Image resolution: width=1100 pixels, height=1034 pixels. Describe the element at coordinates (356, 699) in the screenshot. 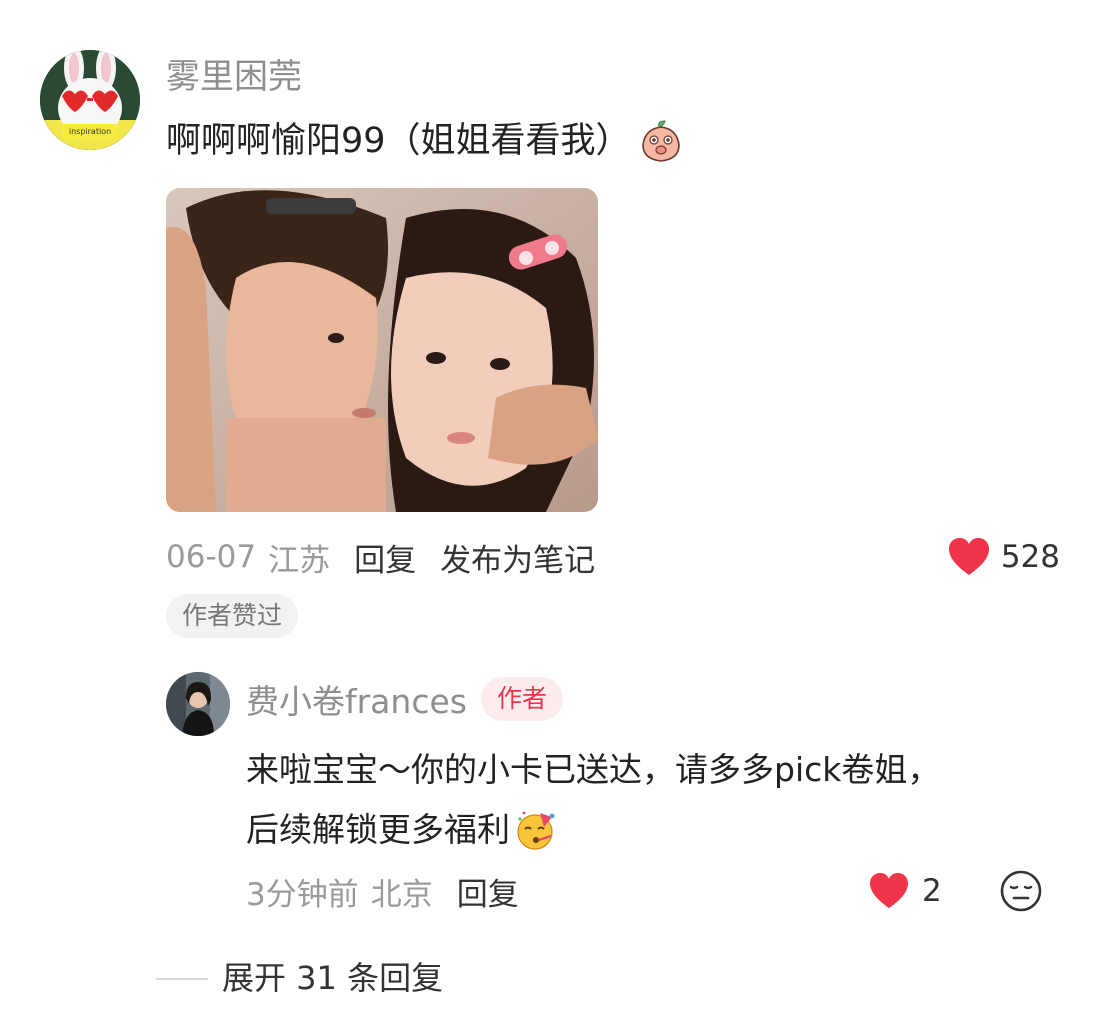

I see `reply-username: 费小卷frances` at that location.